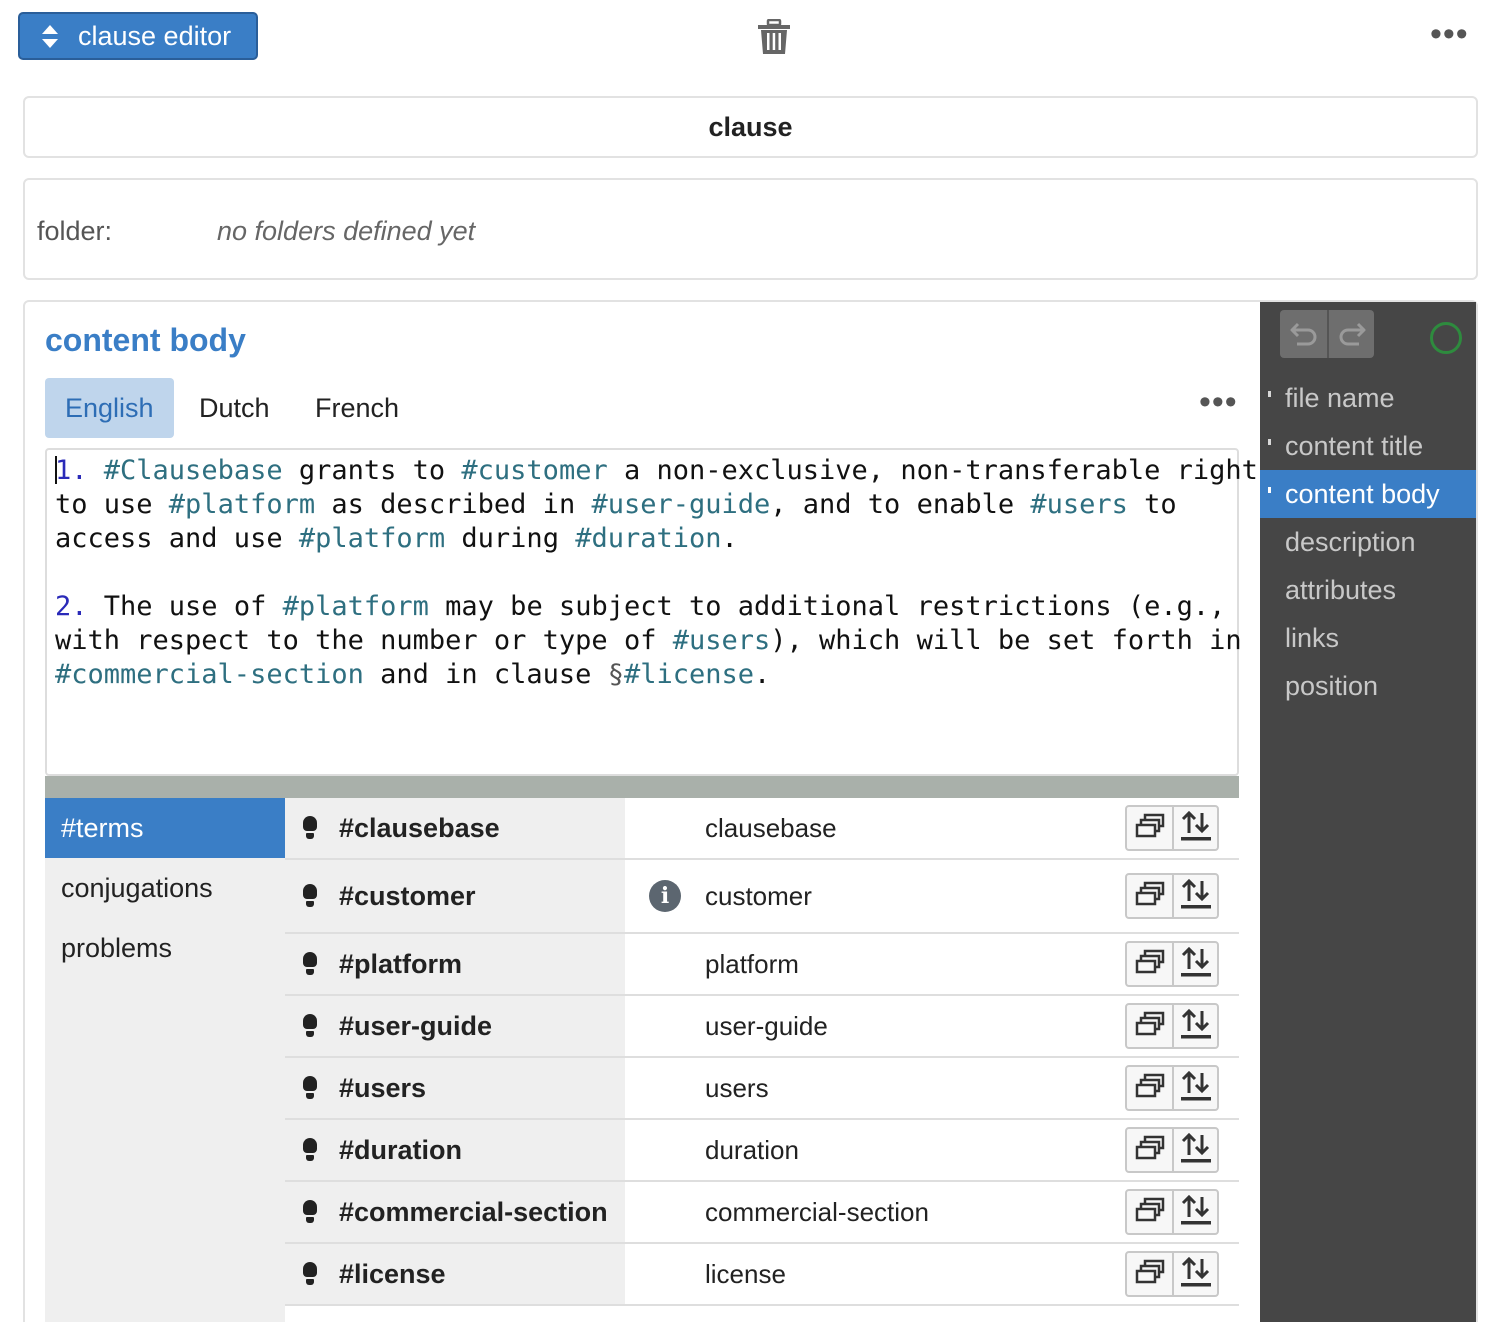 This screenshot has width=1490, height=1322. What do you see at coordinates (750, 126) in the screenshot?
I see `clause-title: clause` at bounding box center [750, 126].